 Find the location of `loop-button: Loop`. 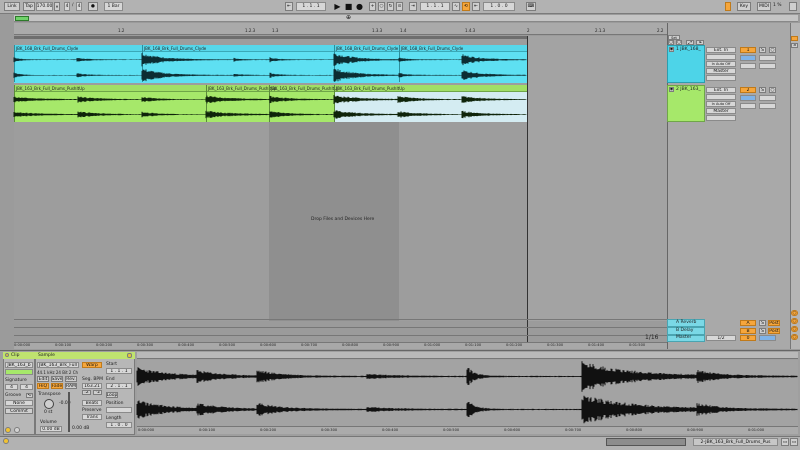

loop-button: Loop is located at coordinates (112, 395).